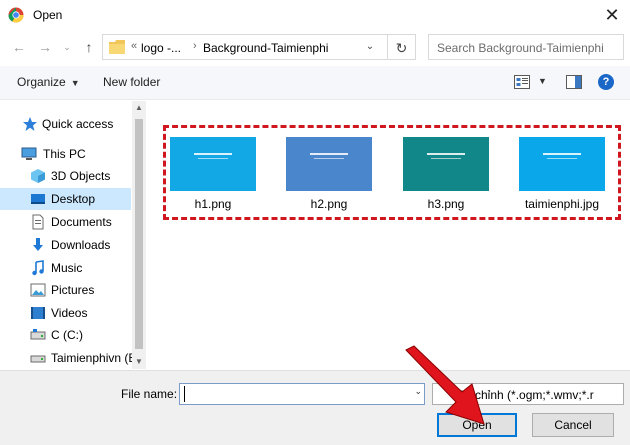  I want to click on file-name: h2.png, so click(329, 204).